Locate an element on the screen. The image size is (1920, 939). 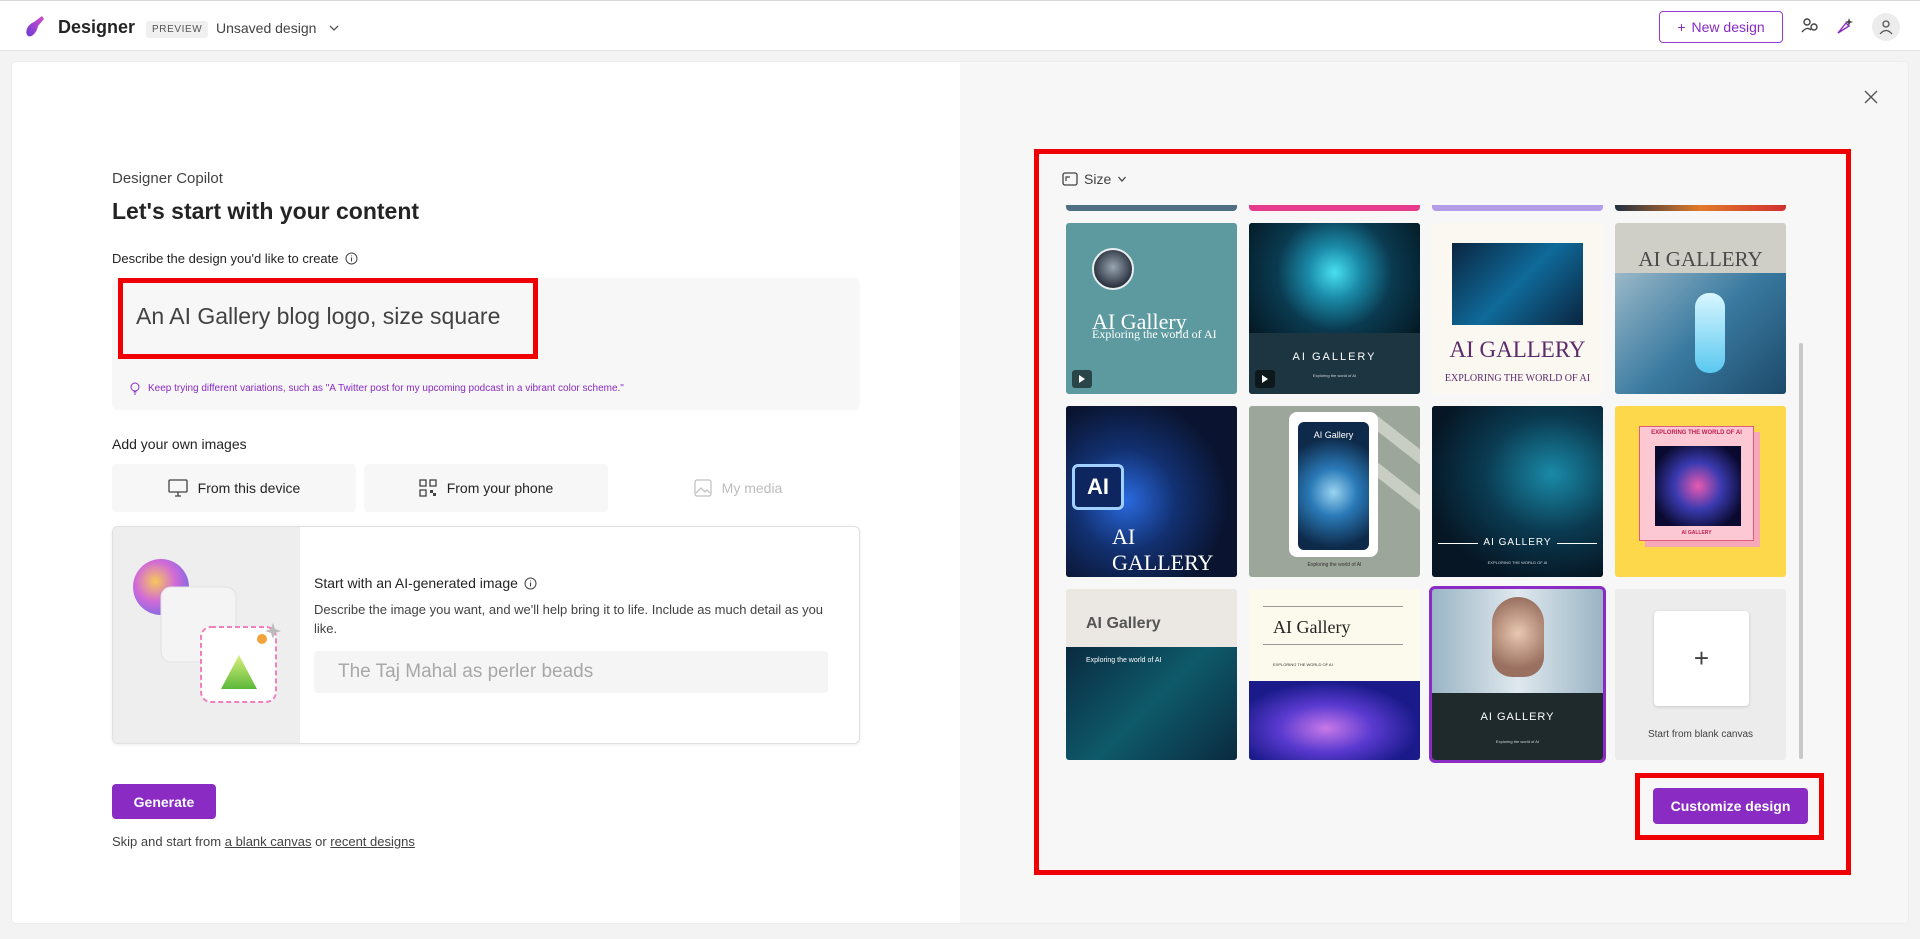
designer-logo-icon is located at coordinates (35, 26).